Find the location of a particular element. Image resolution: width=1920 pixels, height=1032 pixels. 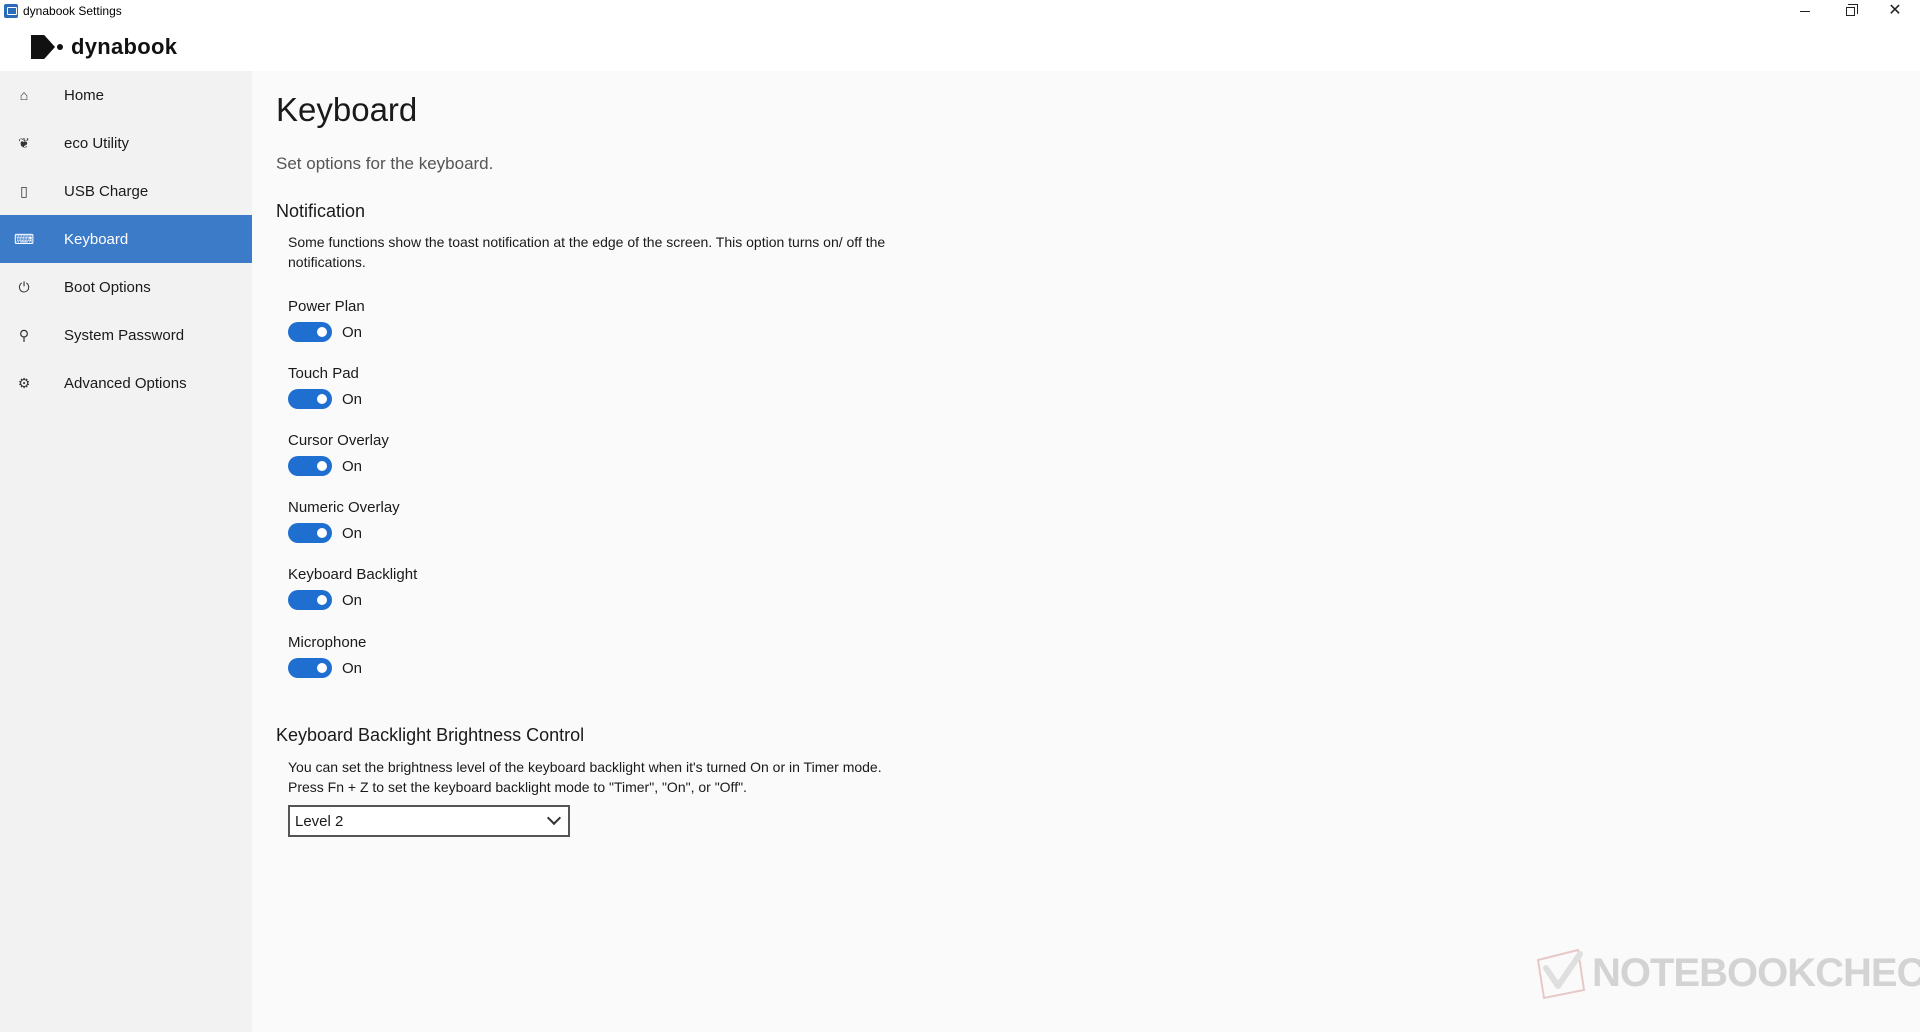

sidebar-item-label: System Password is located at coordinates (124, 335).